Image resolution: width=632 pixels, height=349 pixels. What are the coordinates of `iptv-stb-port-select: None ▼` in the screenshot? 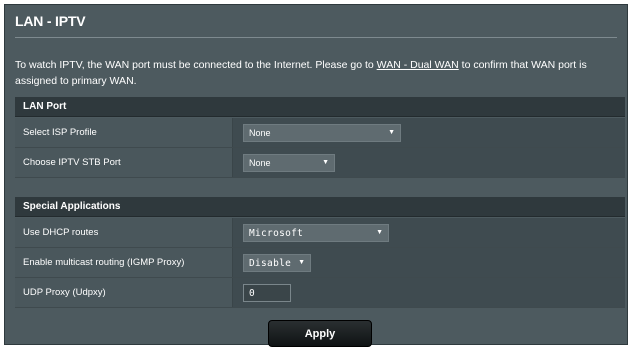 It's located at (289, 163).